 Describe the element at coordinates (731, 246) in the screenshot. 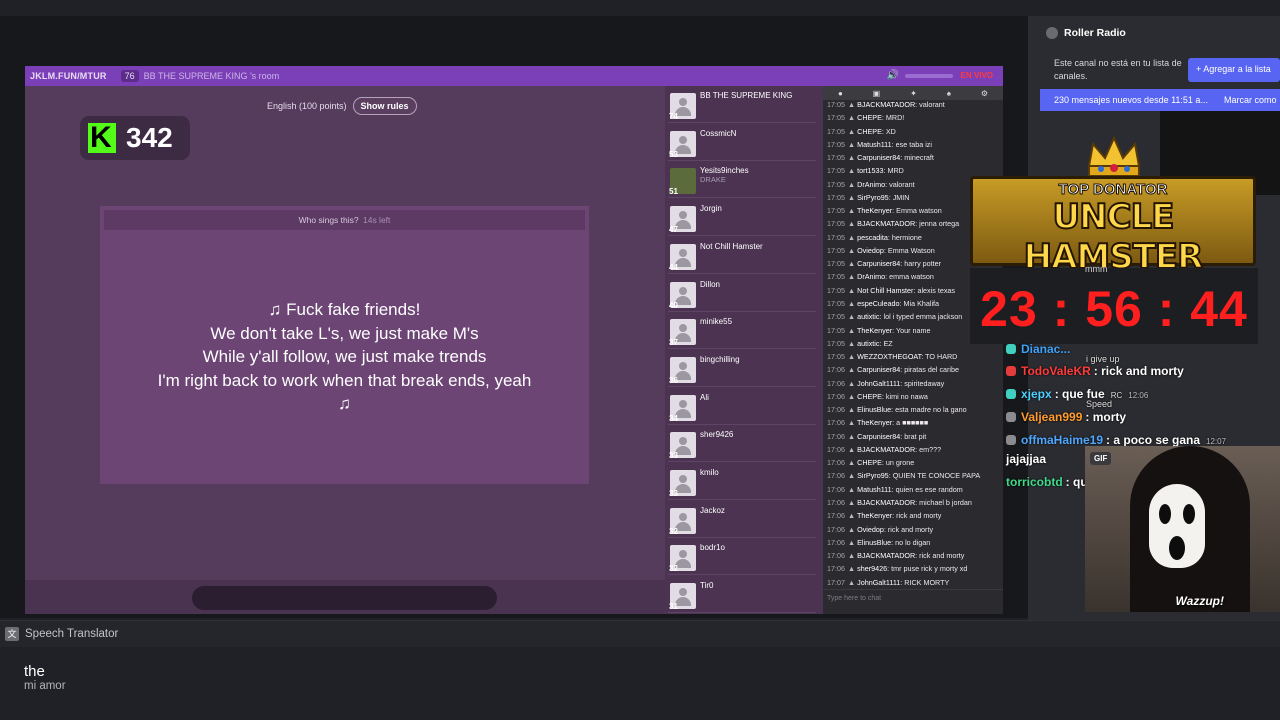

I see `player-name: Not Chill Hamster` at that location.